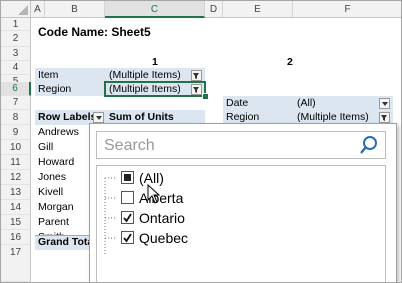  I want to click on row-header: 12, so click(16, 177).